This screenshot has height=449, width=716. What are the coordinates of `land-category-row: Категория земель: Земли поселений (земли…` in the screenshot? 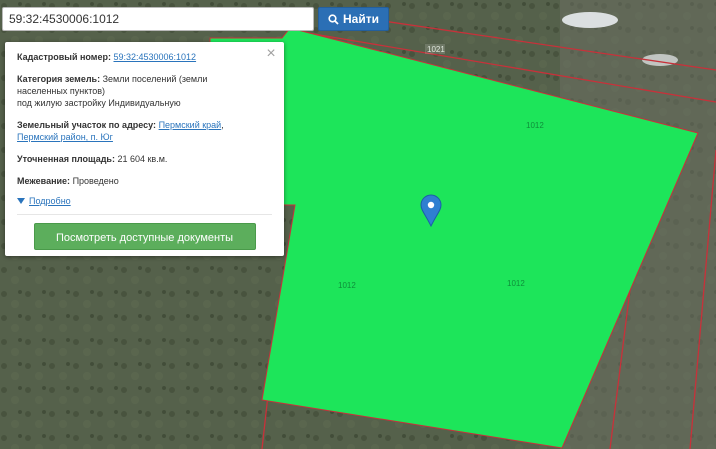 It's located at (144, 91).